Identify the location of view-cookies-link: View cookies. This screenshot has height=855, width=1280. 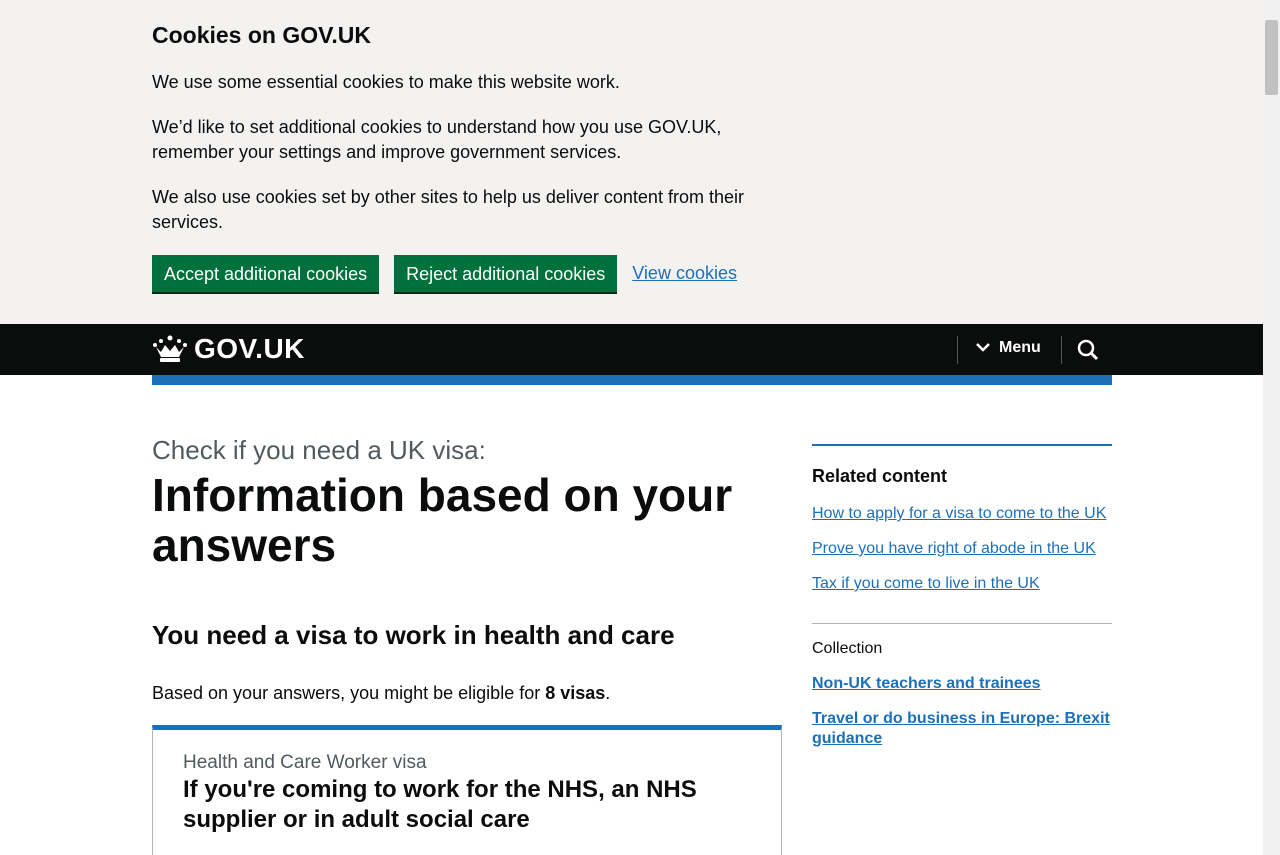
(684, 273).